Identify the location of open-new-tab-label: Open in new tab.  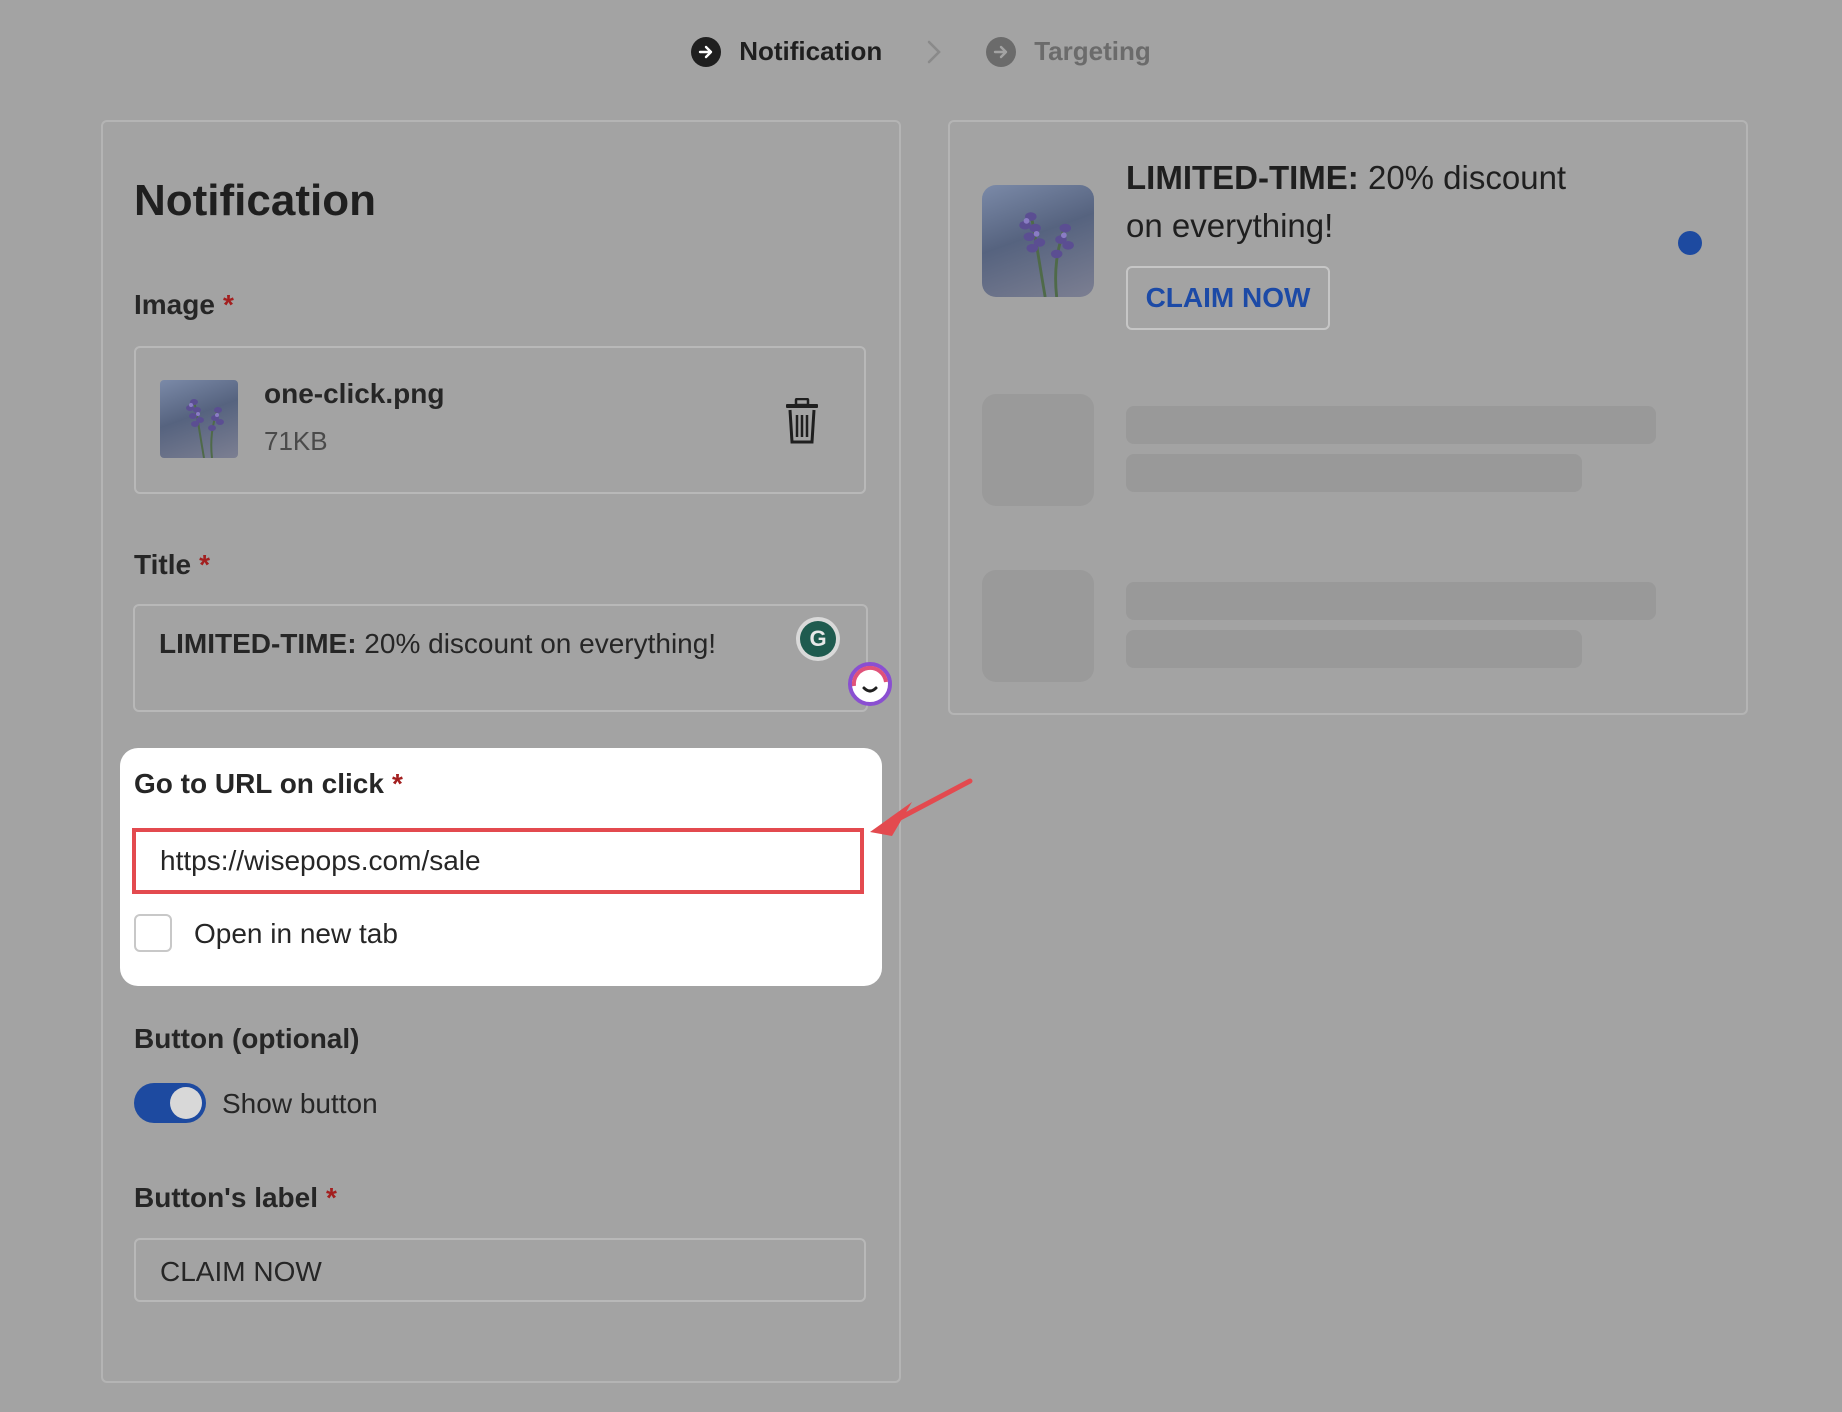
(296, 933).